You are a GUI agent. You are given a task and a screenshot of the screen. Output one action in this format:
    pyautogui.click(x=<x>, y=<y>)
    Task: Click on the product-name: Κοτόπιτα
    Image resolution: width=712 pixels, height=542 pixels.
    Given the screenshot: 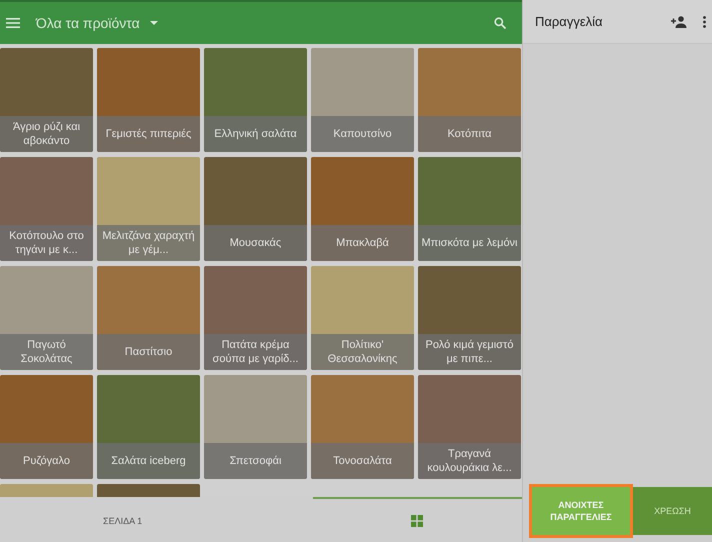 What is the action you would take?
    pyautogui.click(x=469, y=134)
    